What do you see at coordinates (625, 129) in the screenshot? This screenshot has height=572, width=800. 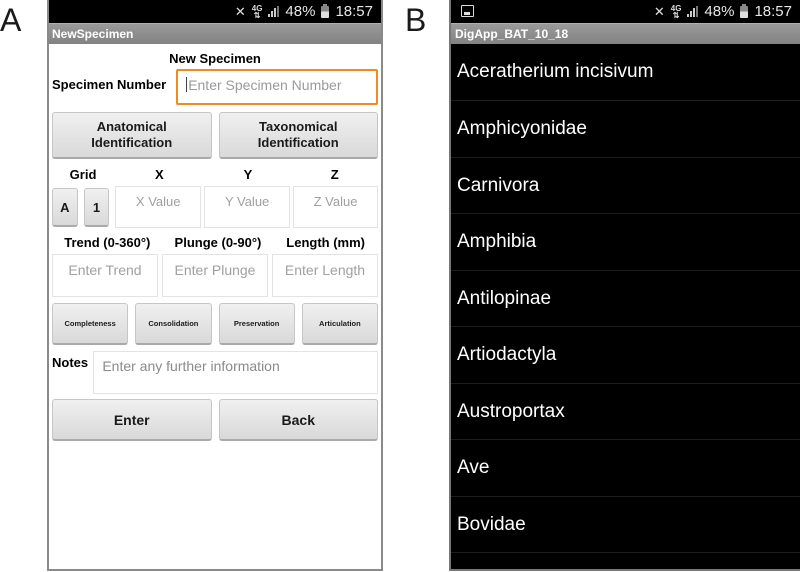 I see `taxon-list-item: Amphicyonidae` at bounding box center [625, 129].